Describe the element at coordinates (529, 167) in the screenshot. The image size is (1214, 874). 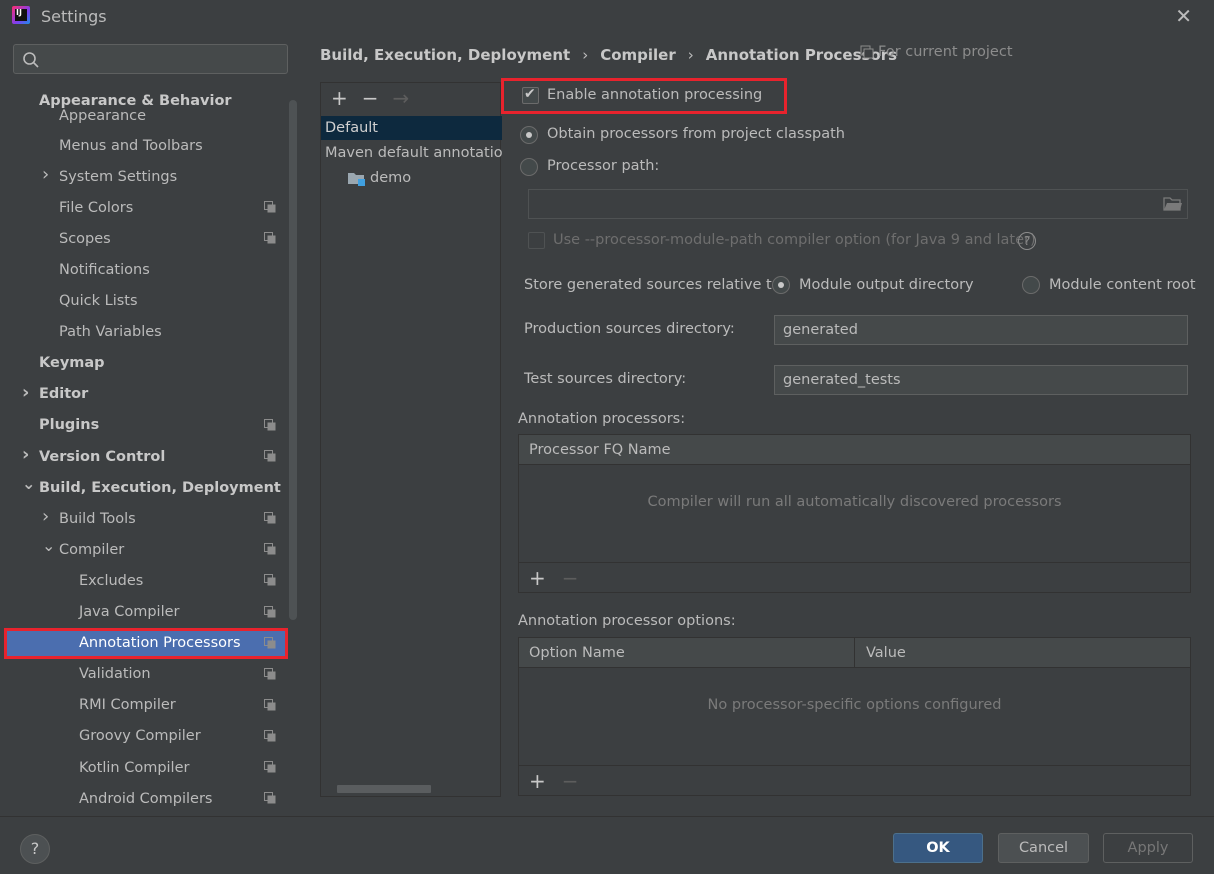
I see `processor-path-radio` at that location.